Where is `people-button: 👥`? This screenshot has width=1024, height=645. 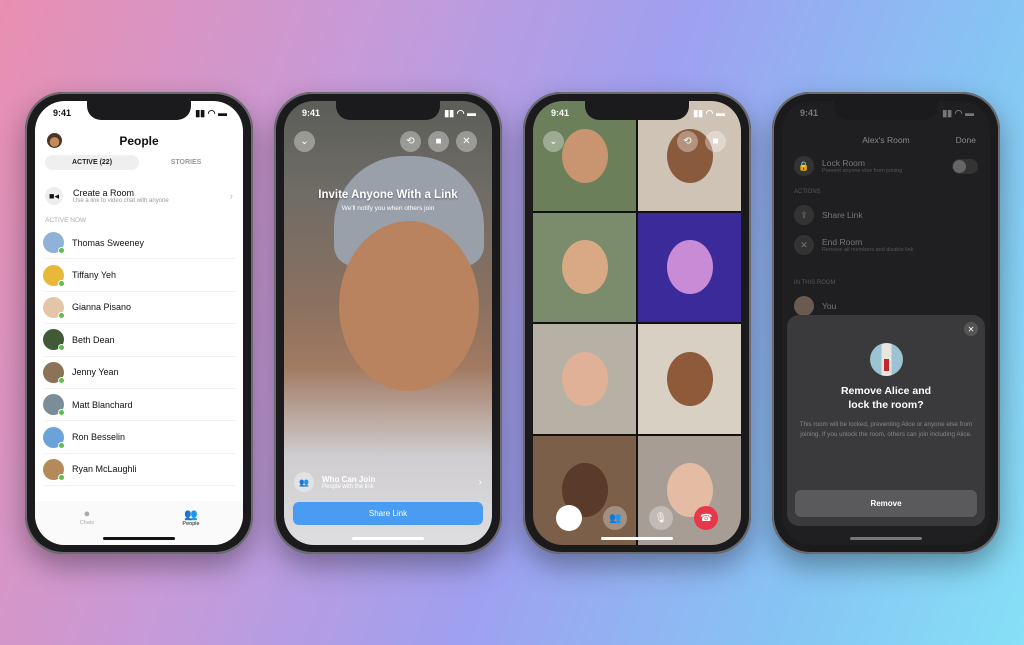 people-button: 👥 is located at coordinates (615, 518).